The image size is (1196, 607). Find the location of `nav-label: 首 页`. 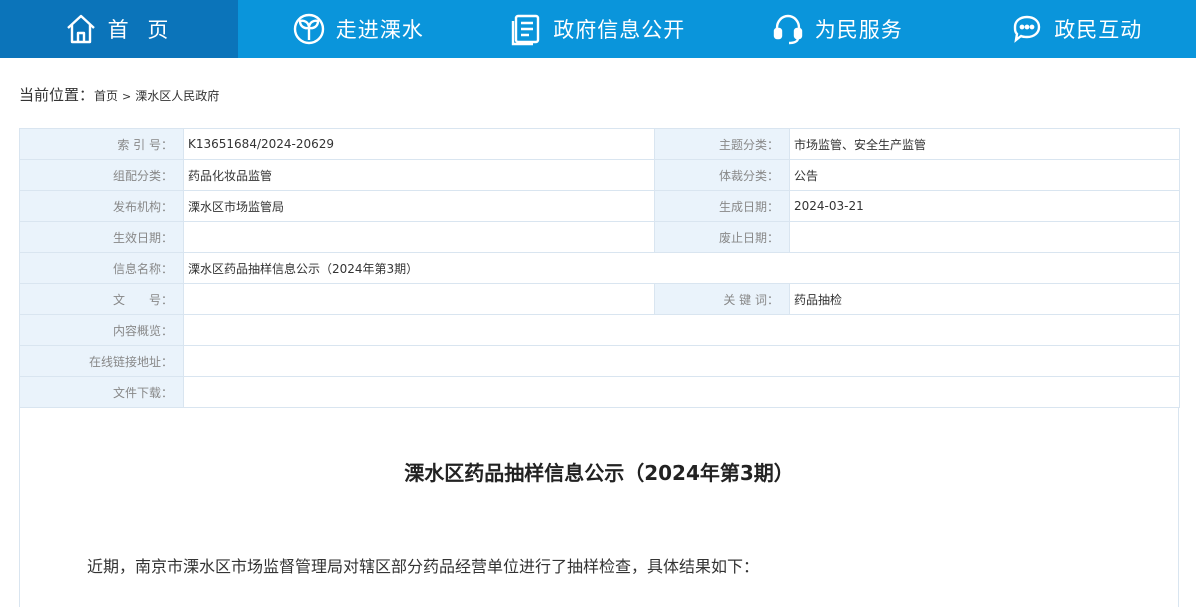

nav-label: 首 页 is located at coordinates (141, 29).